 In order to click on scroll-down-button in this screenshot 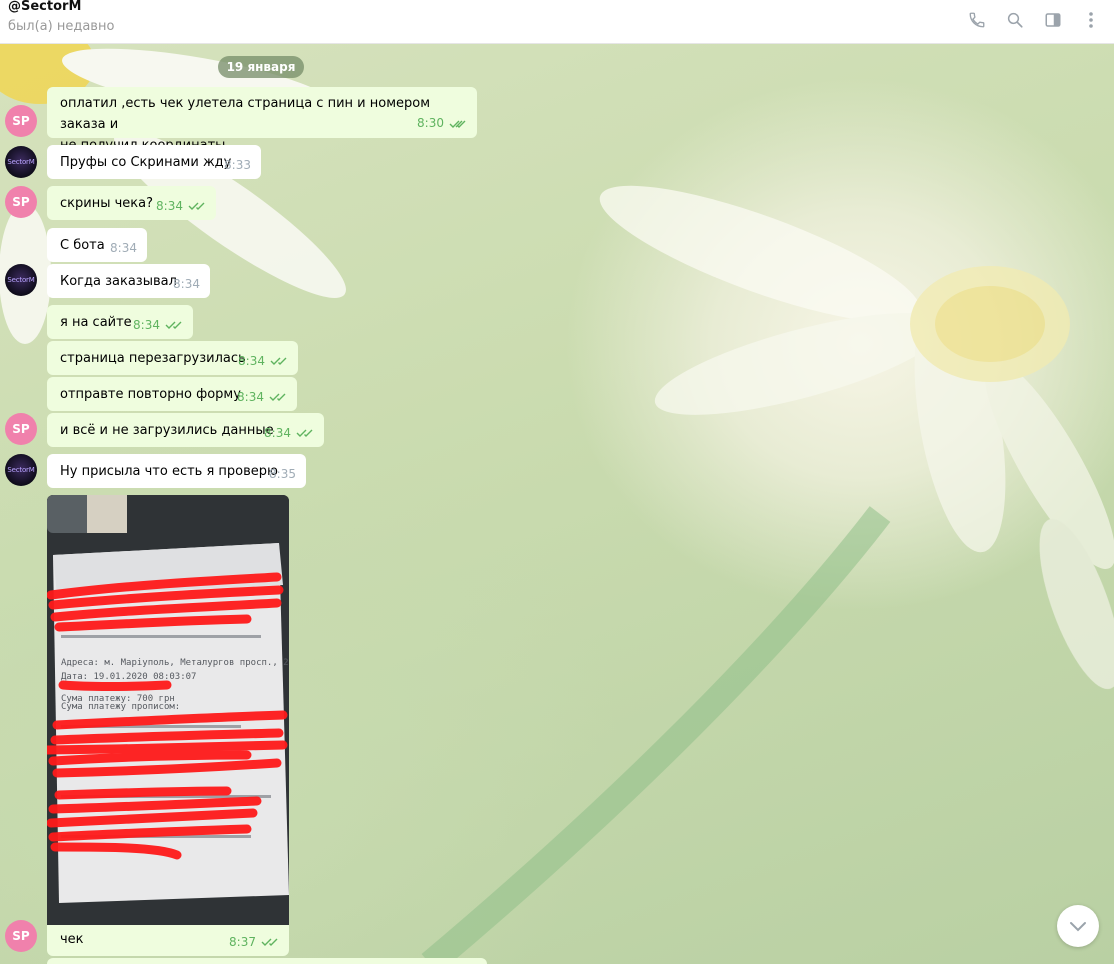, I will do `click(1078, 926)`.